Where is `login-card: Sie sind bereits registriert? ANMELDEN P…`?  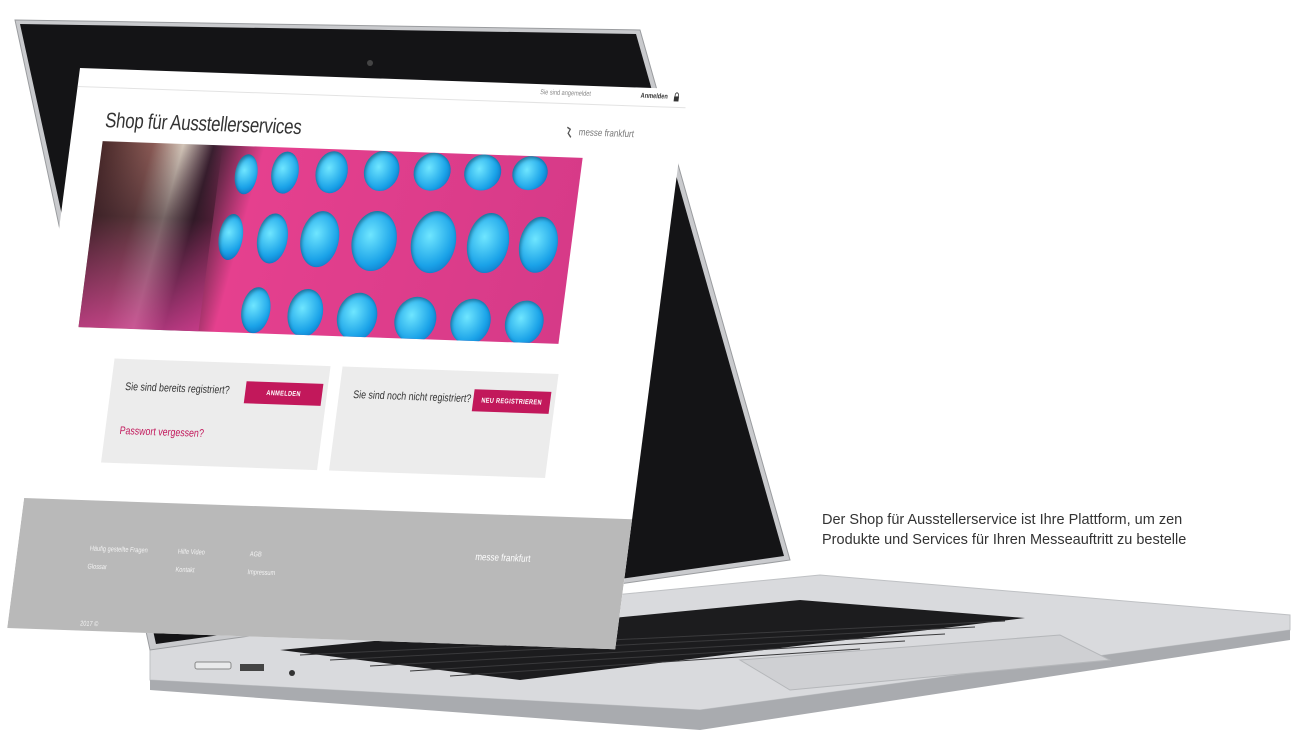 login-card: Sie sind bereits registriert? ANMELDEN P… is located at coordinates (216, 414).